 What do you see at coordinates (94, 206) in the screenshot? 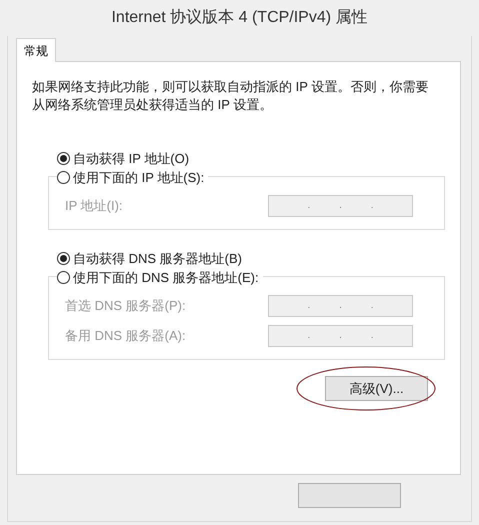
I see `field-label: IP 地址(I):` at bounding box center [94, 206].